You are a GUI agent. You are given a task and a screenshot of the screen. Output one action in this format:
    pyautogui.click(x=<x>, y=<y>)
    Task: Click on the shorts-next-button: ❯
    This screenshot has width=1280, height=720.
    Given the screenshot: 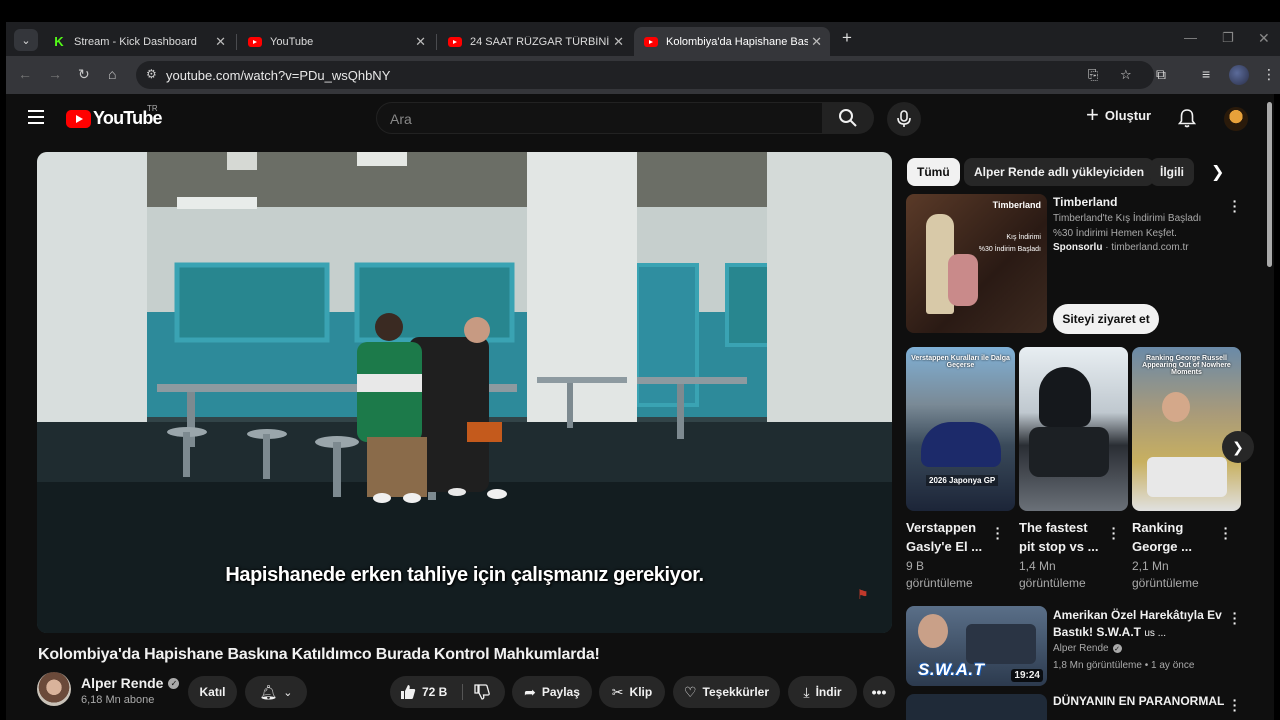 What is the action you would take?
    pyautogui.click(x=1238, y=447)
    